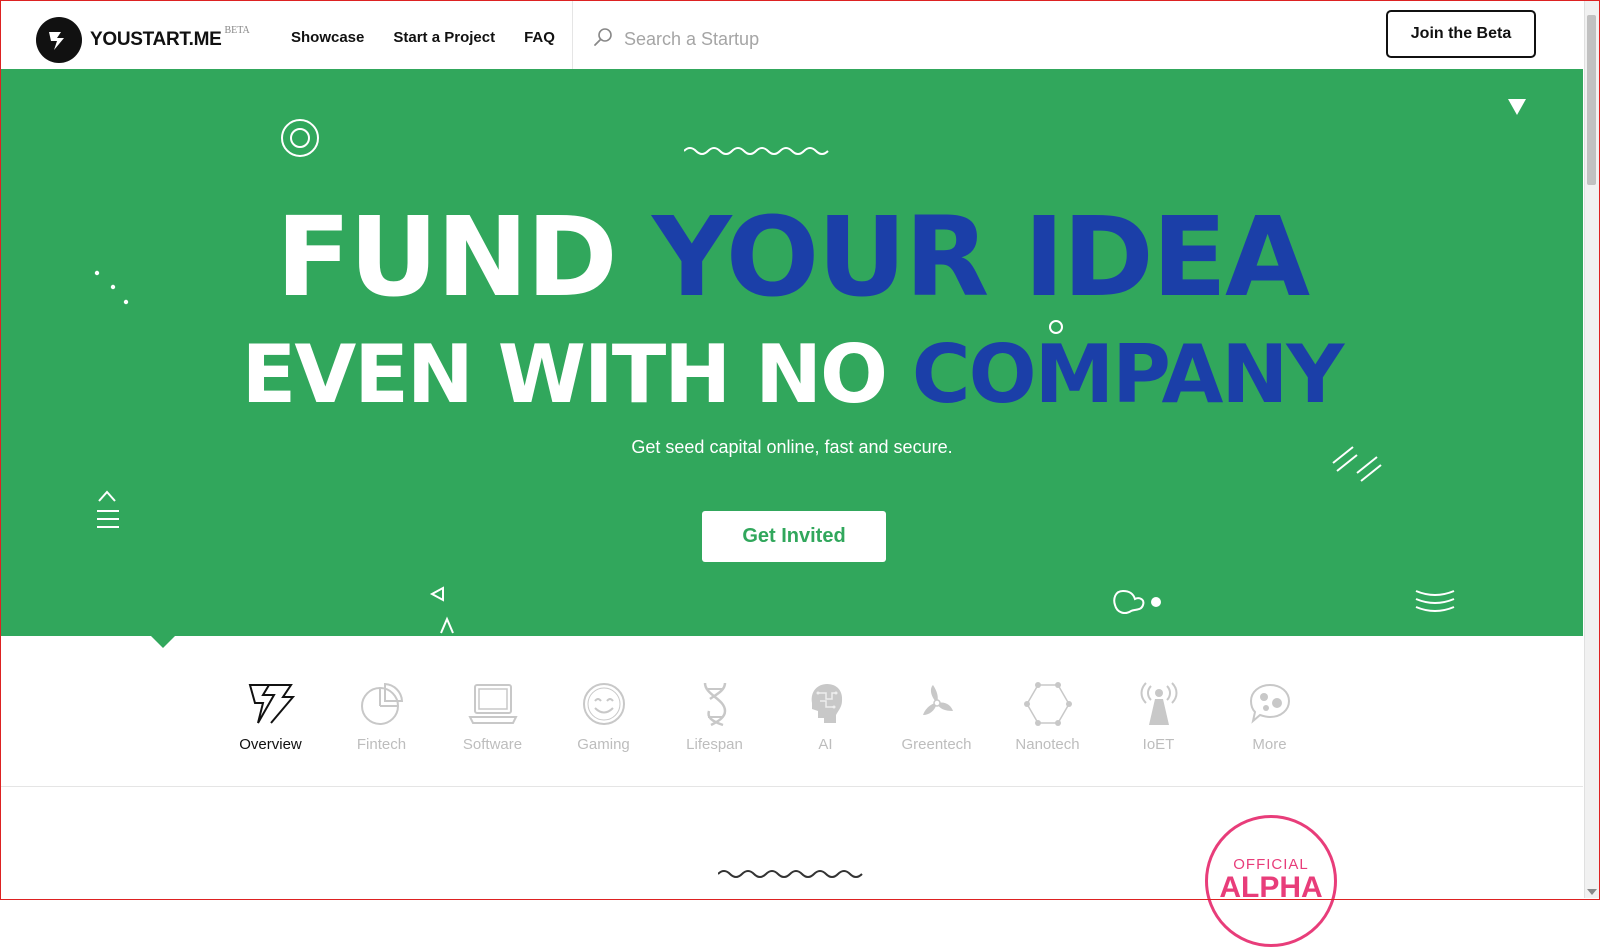 The width and height of the screenshot is (1600, 947). I want to click on category-fintech: Fintech, so click(381, 716).